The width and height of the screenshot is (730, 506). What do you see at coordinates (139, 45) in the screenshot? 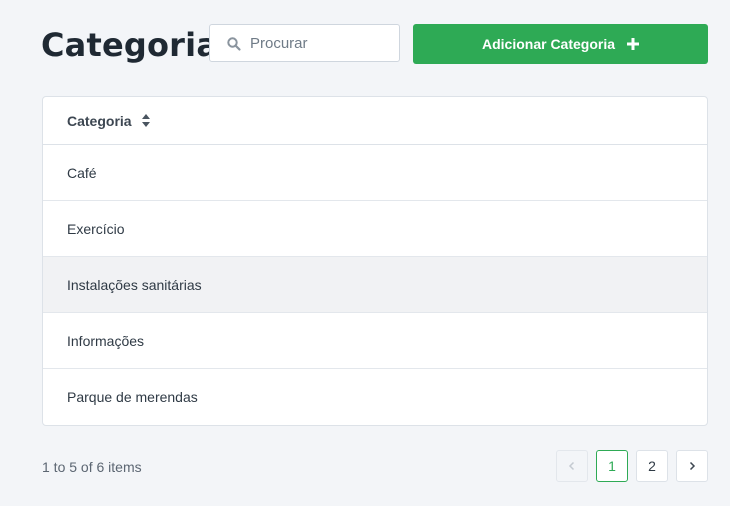
I see `page-title: Categorias` at bounding box center [139, 45].